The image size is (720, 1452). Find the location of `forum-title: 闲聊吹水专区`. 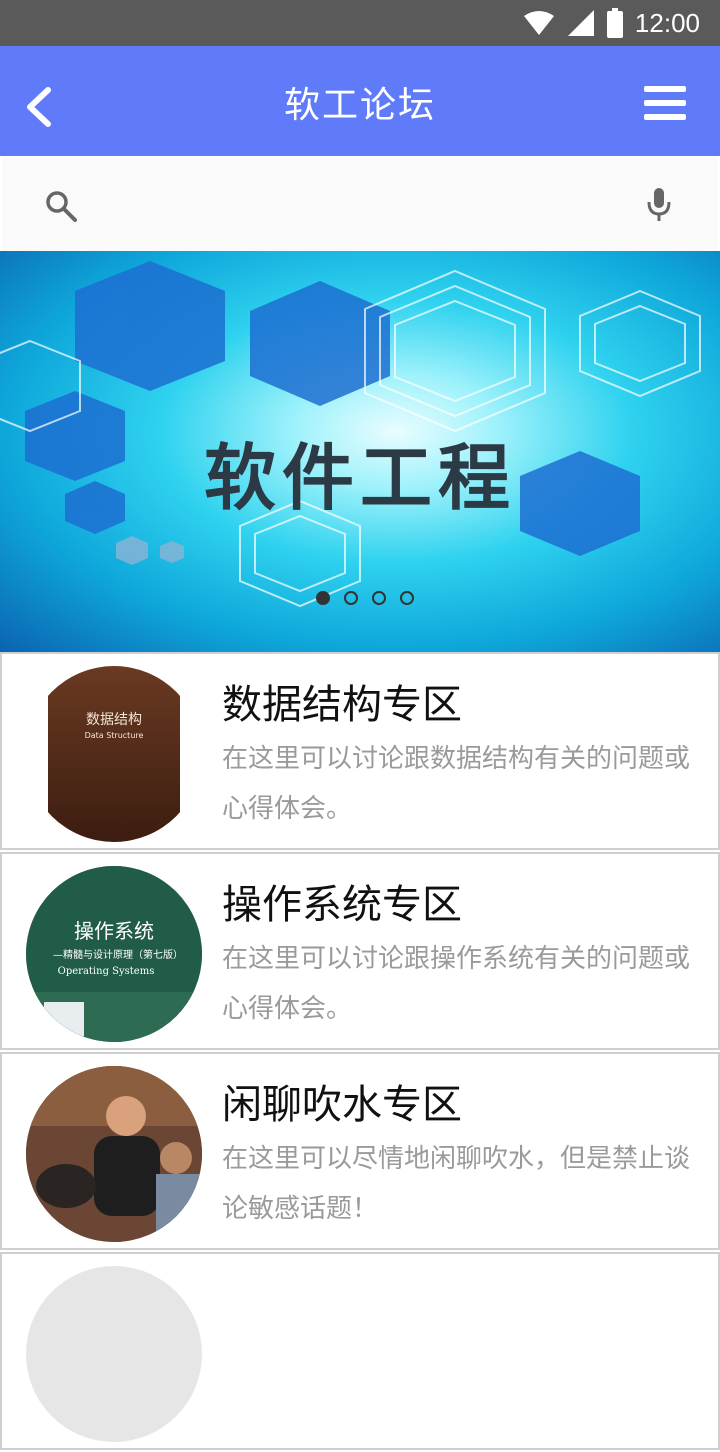

forum-title: 闲聊吹水专区 is located at coordinates (342, 1105).